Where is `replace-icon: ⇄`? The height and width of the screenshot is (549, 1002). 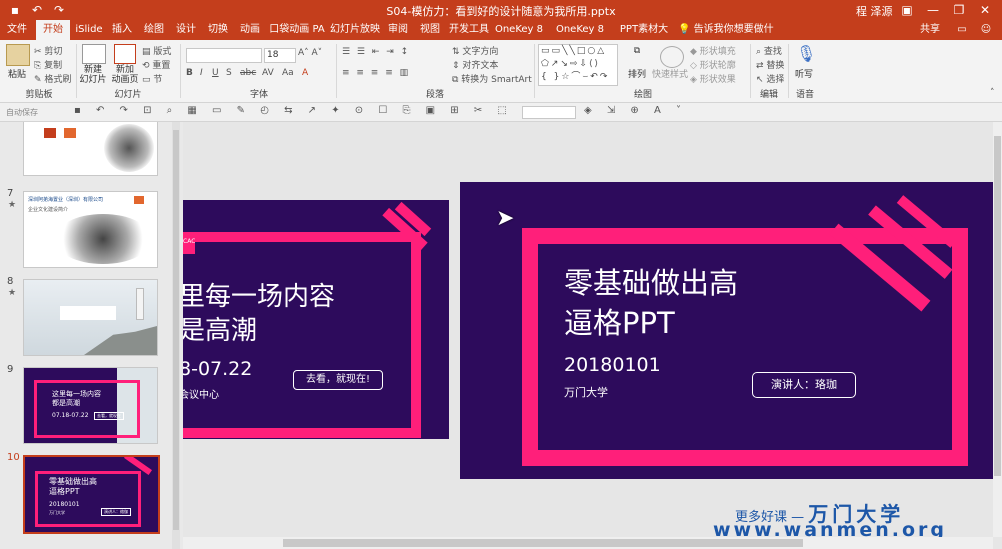 replace-icon: ⇄ is located at coordinates (761, 66).